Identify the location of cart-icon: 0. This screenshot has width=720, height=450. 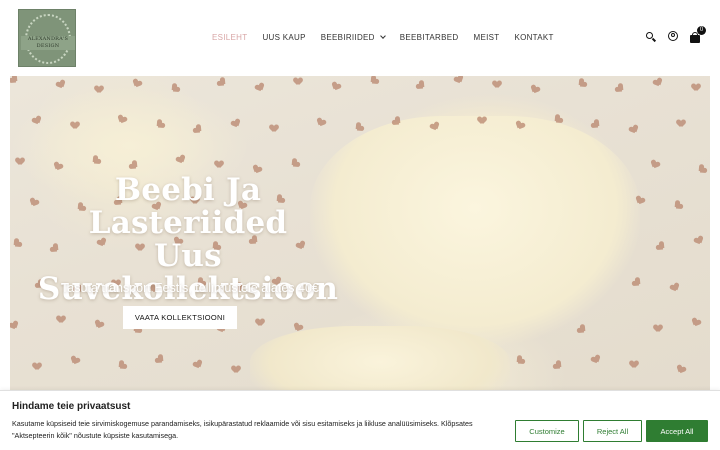
(697, 35).